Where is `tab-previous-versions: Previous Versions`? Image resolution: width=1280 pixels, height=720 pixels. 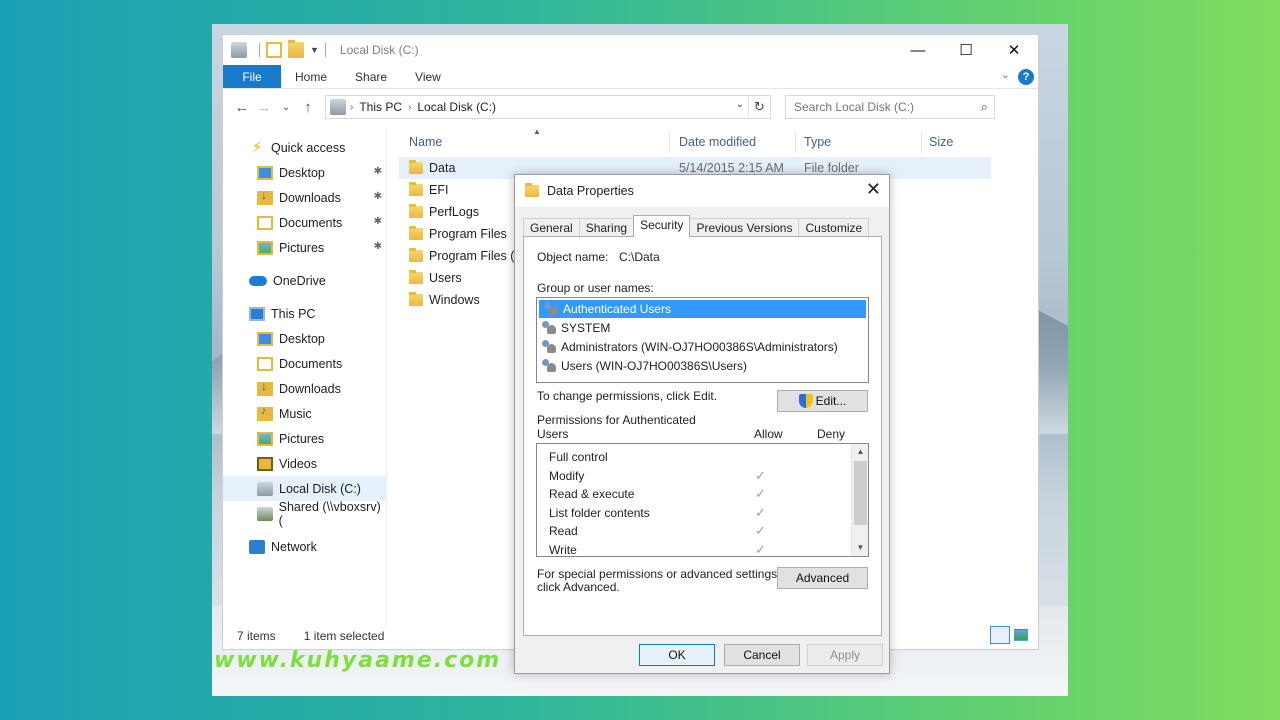
tab-previous-versions: Previous Versions is located at coordinates (744, 227).